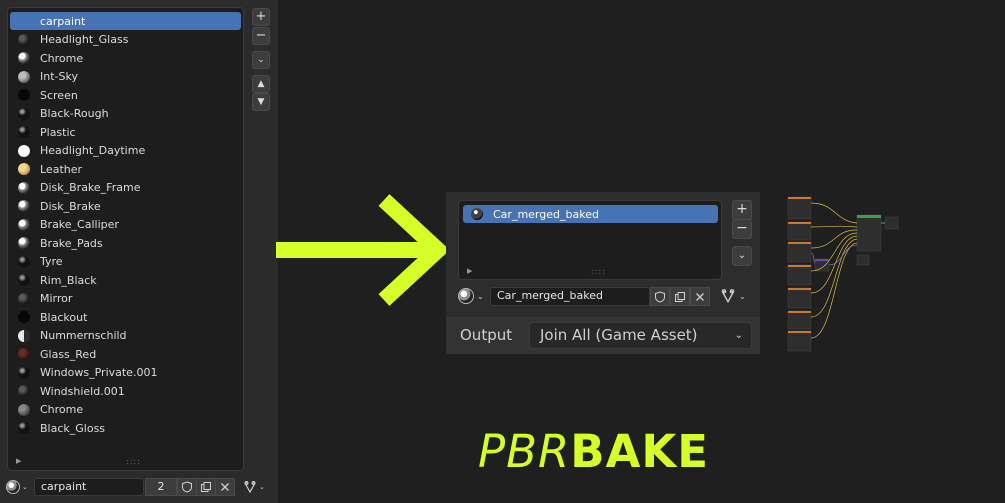  Describe the element at coordinates (125, 40) in the screenshot. I see `list-item: Headlight_Glass` at that location.